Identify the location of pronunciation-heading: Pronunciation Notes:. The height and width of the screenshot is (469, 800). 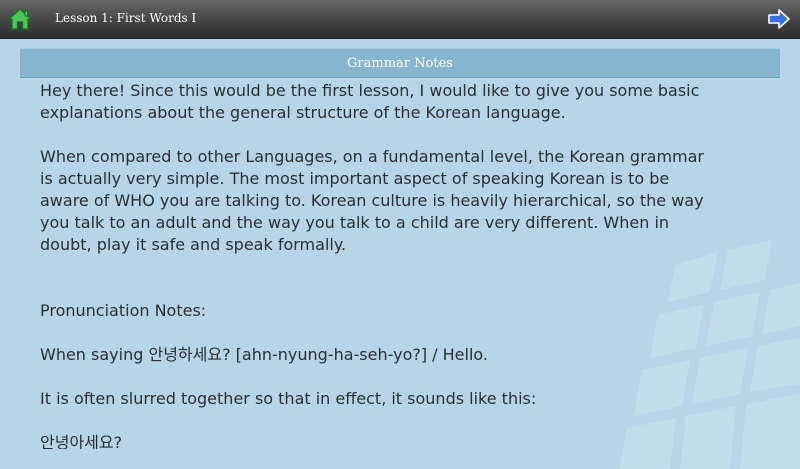
(123, 310).